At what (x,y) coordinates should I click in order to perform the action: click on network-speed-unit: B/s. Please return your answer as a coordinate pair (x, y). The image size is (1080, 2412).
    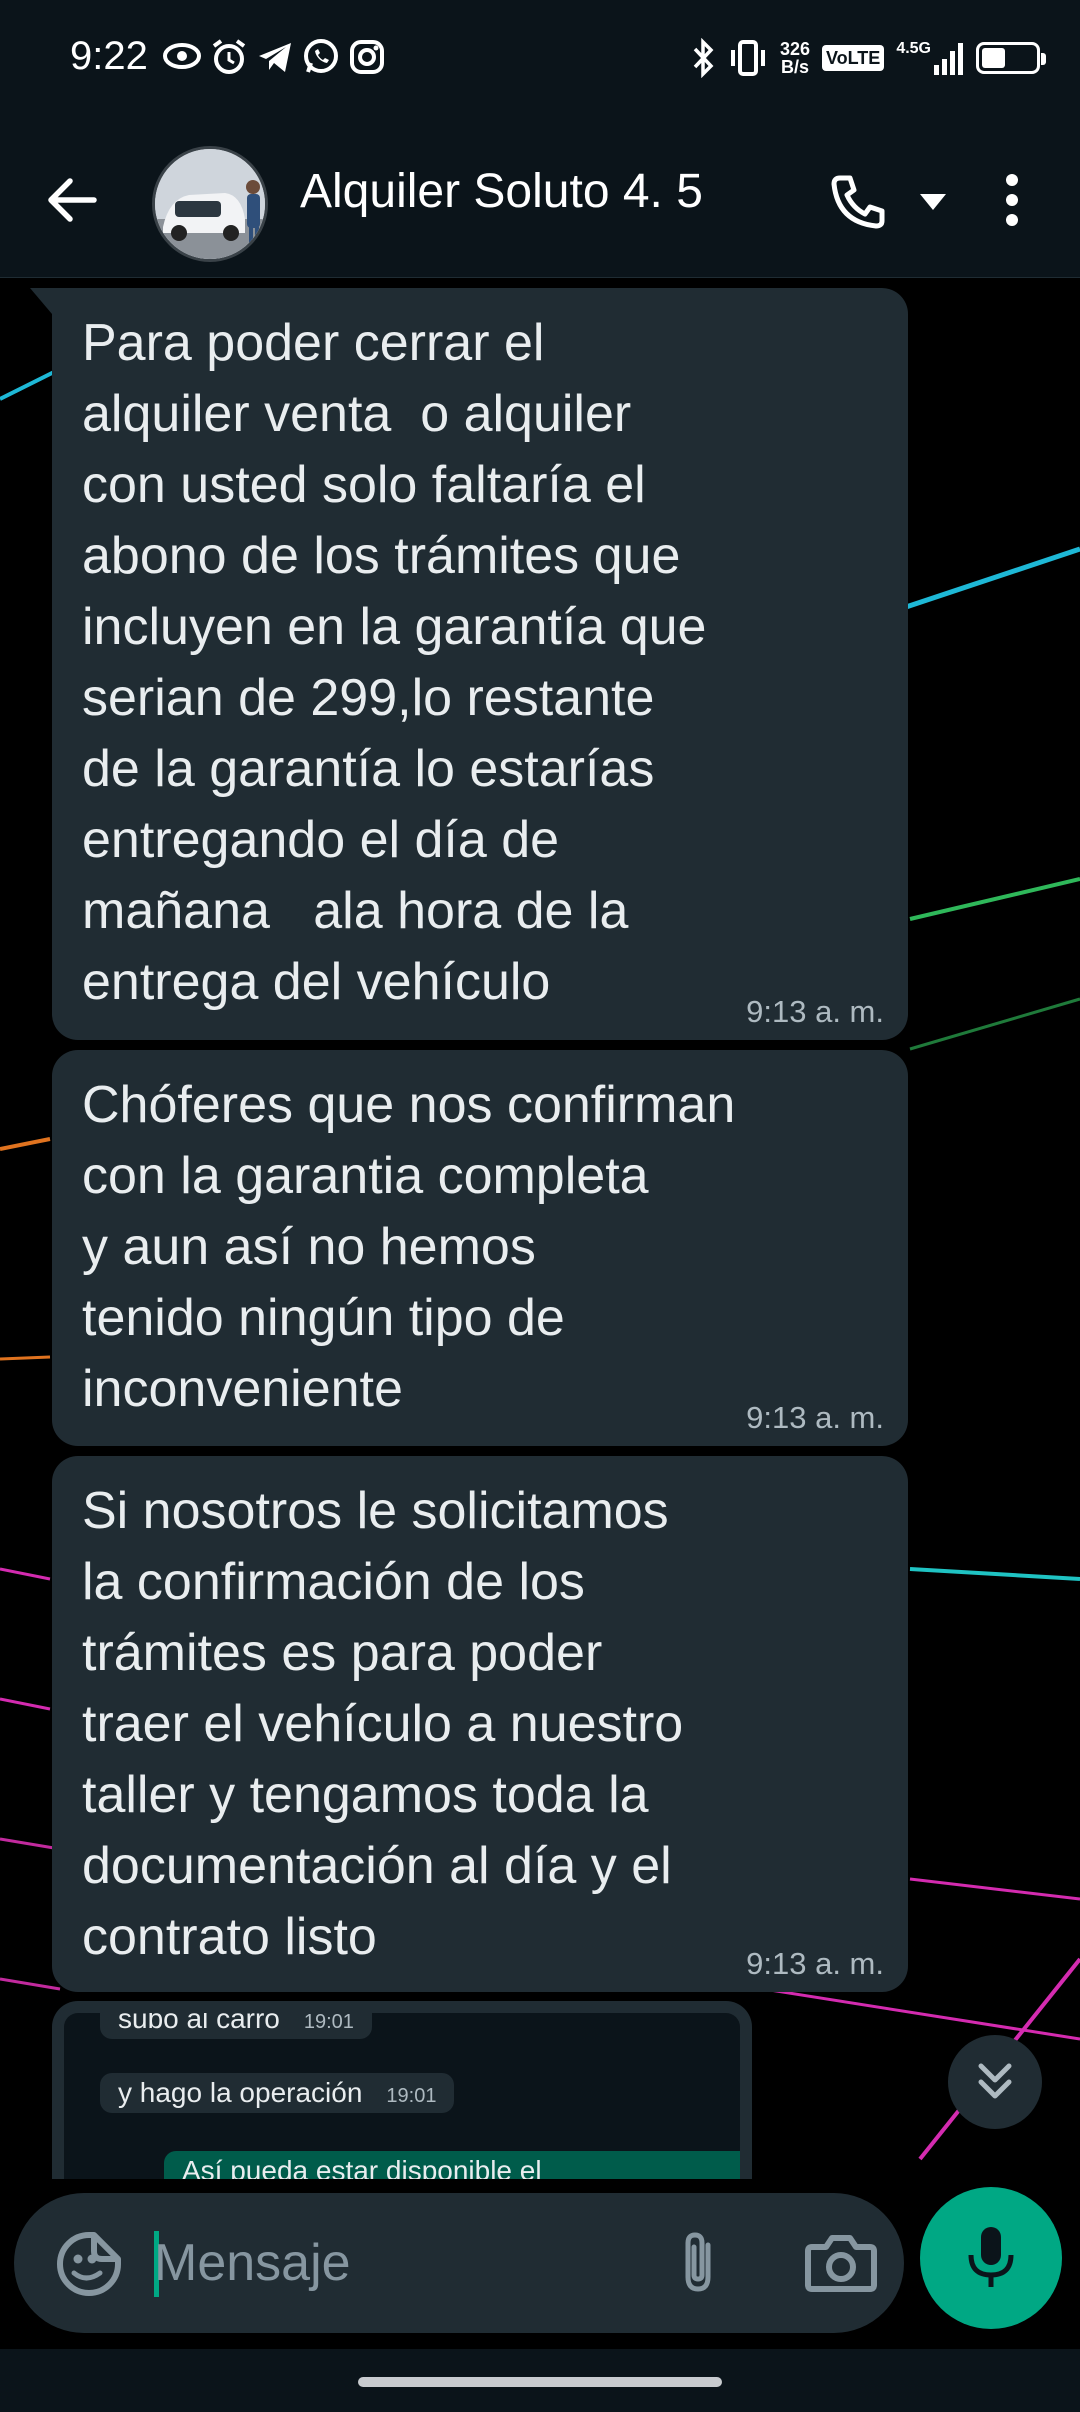
    Looking at the image, I should click on (794, 67).